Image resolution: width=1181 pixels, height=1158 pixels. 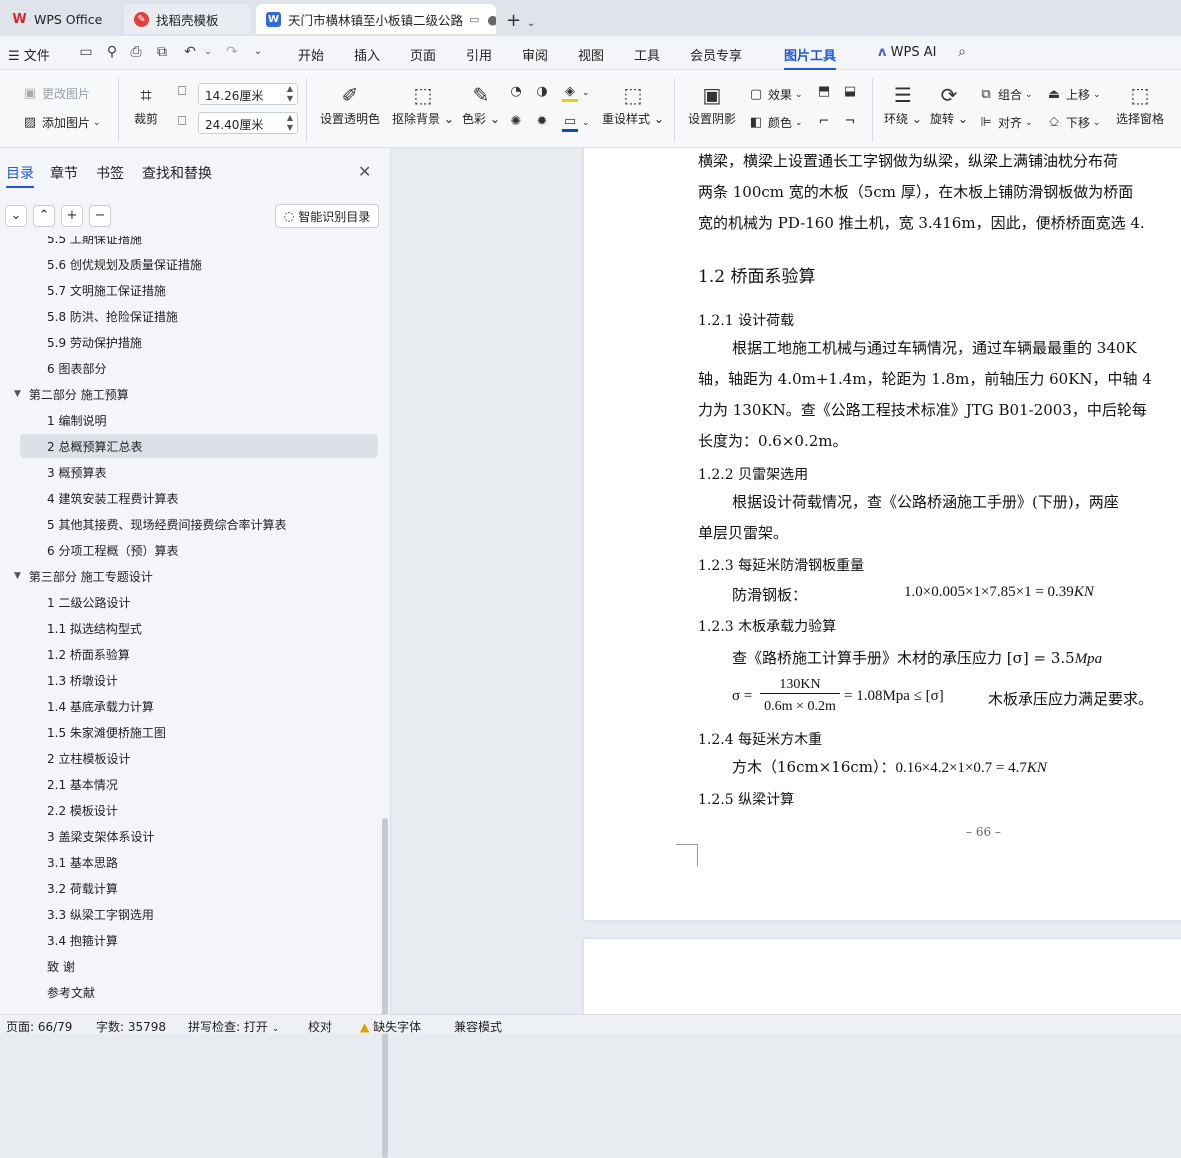 I want to click on set-transparent-button: ✐ 设置透明色, so click(x=350, y=103).